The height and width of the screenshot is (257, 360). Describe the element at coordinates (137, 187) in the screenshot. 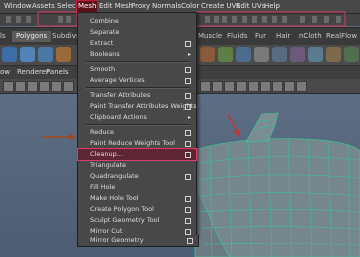

I see `menu-item-fill-hole: Fill Hole` at that location.